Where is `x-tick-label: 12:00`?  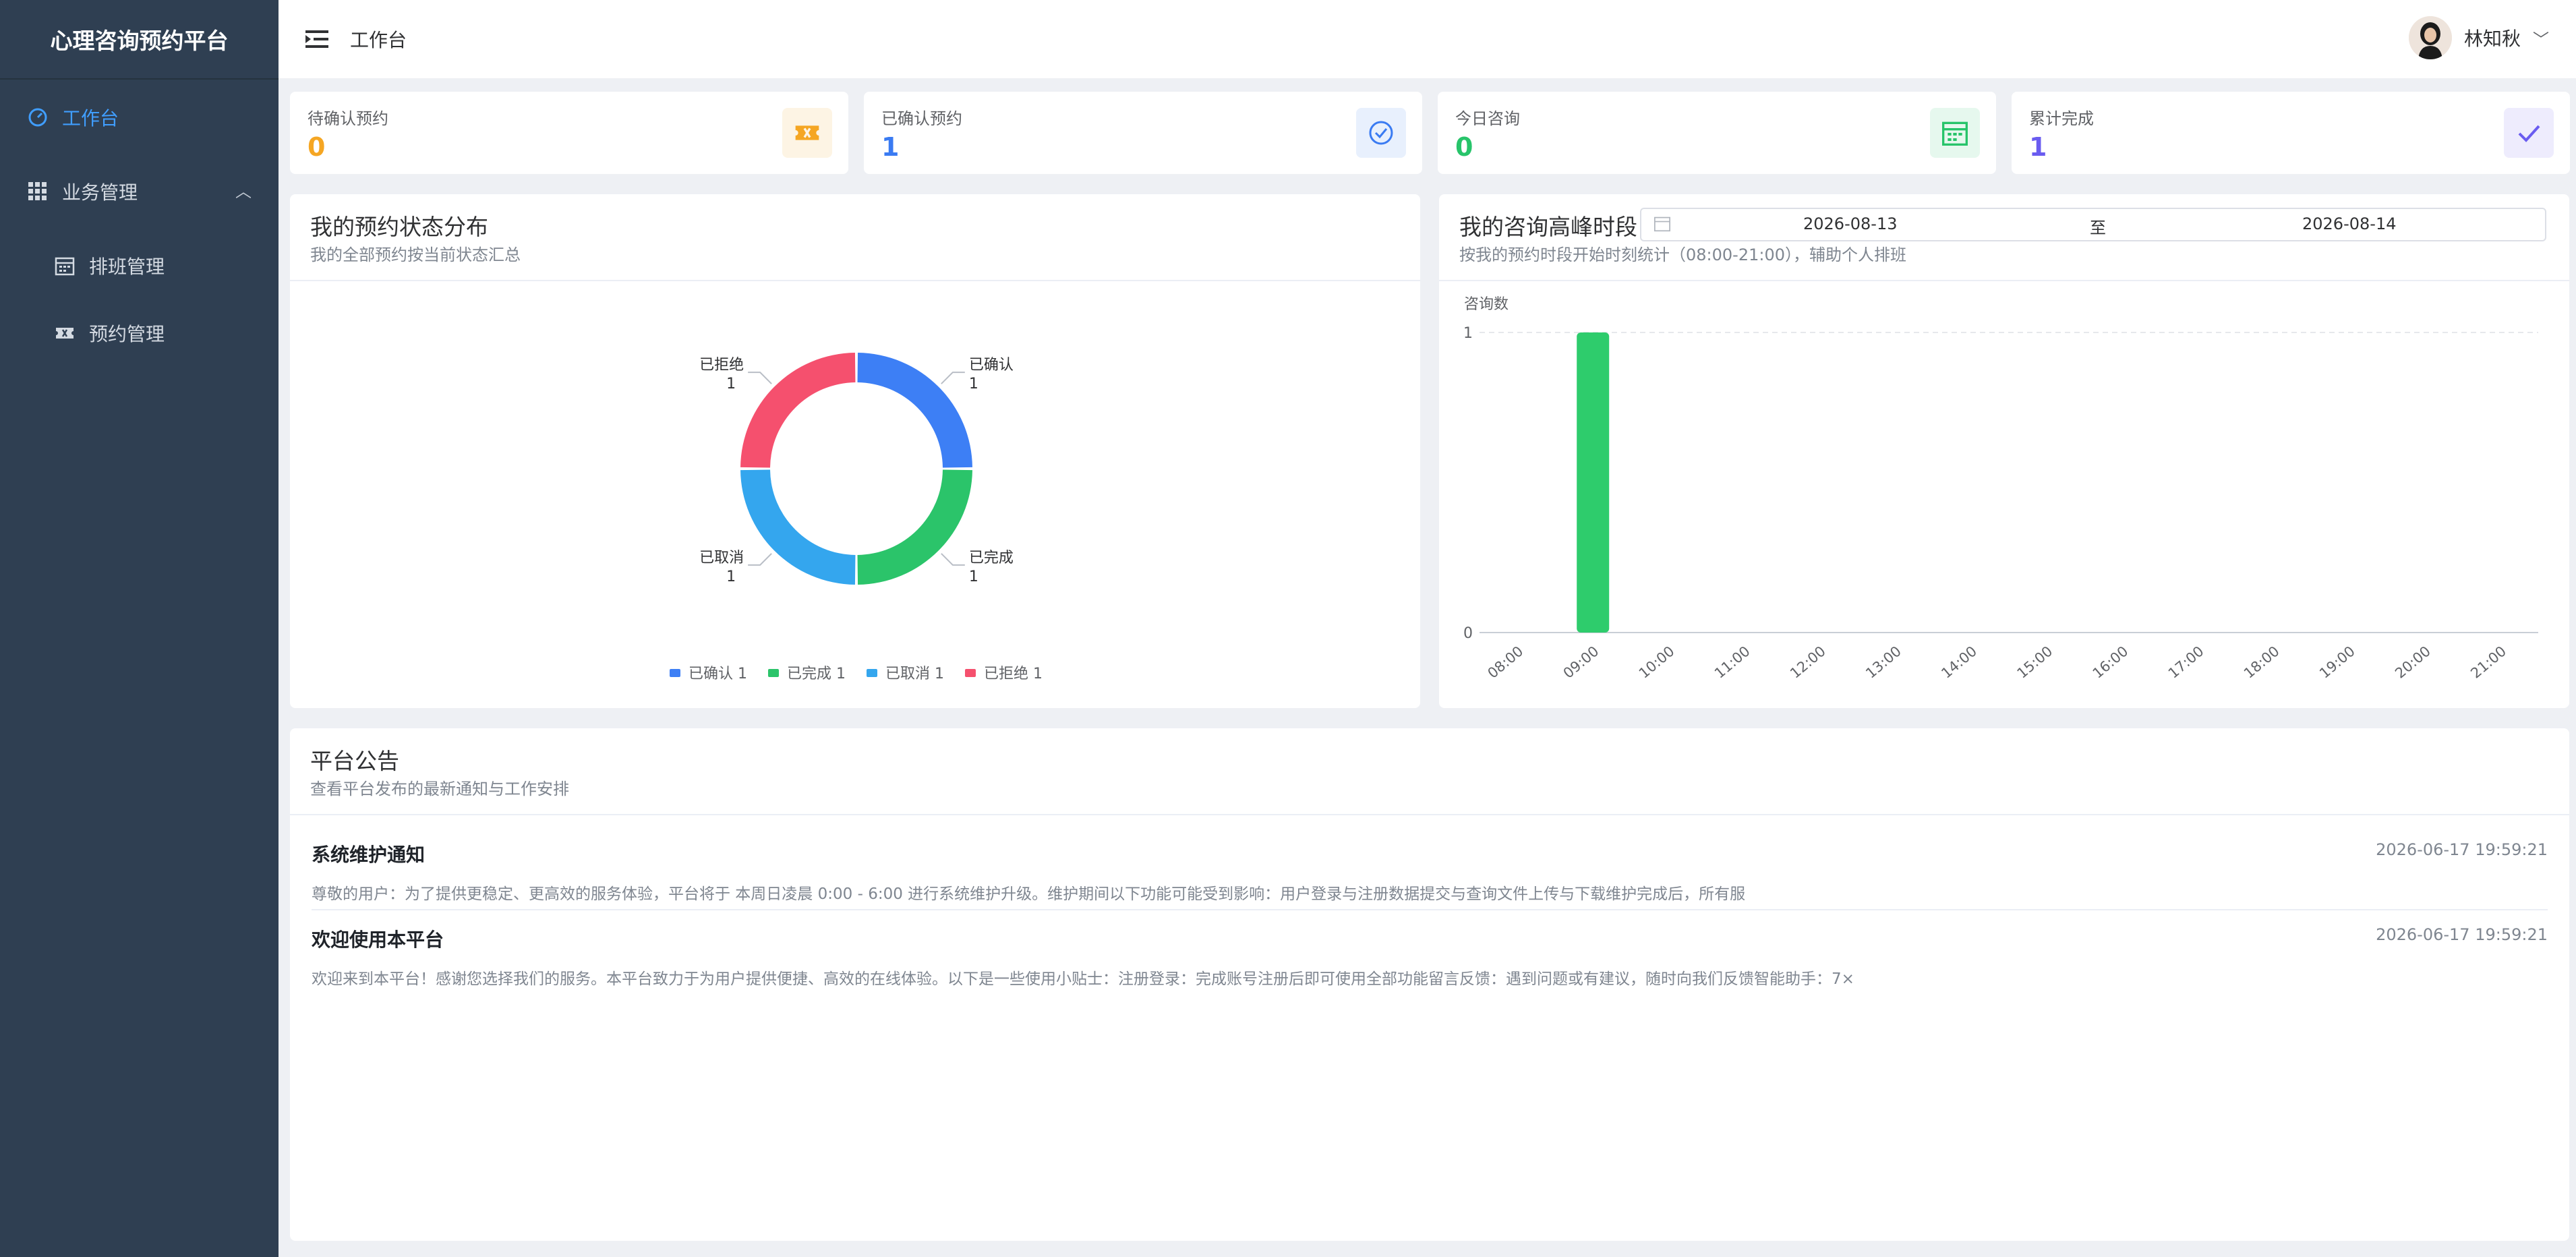 x-tick-label: 12:00 is located at coordinates (1808, 662).